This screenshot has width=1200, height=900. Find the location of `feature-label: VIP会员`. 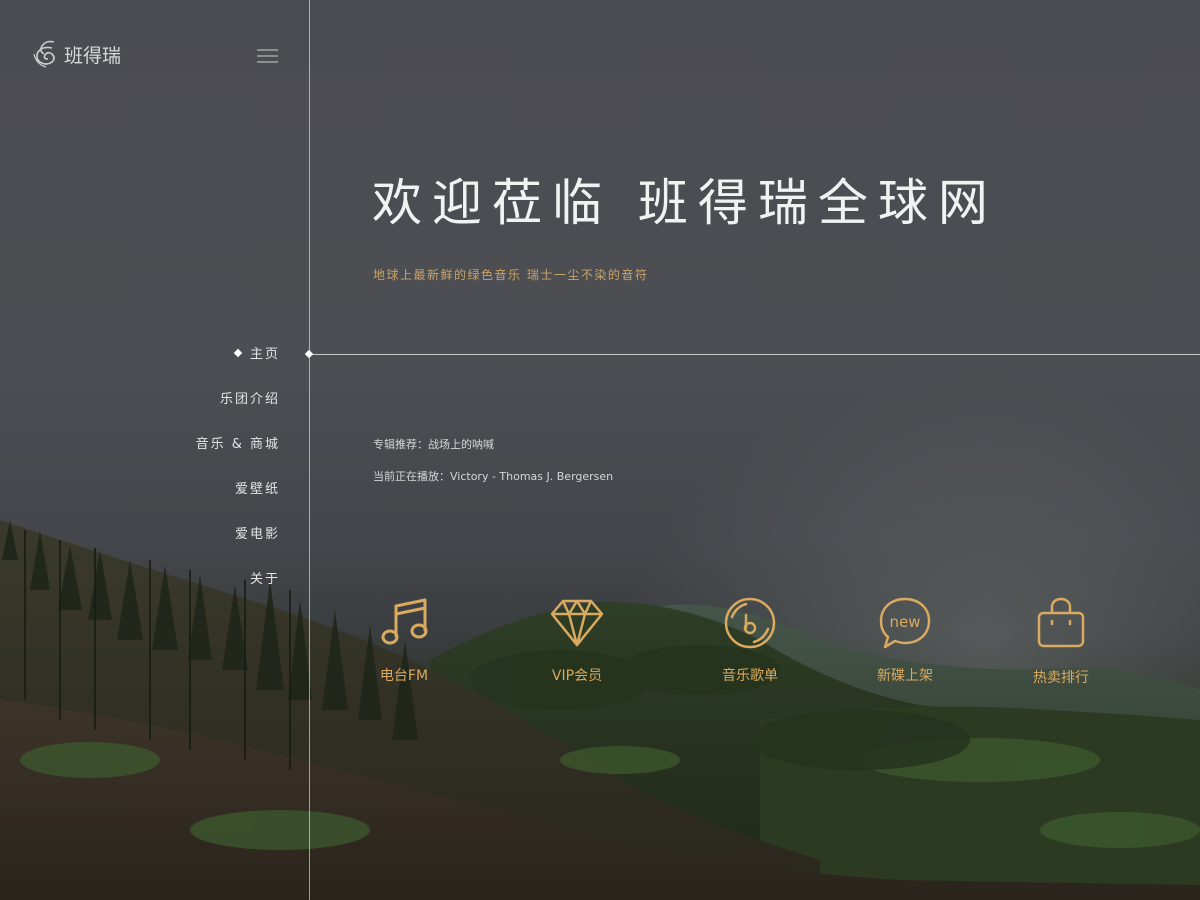

feature-label: VIP会员 is located at coordinates (577, 676).